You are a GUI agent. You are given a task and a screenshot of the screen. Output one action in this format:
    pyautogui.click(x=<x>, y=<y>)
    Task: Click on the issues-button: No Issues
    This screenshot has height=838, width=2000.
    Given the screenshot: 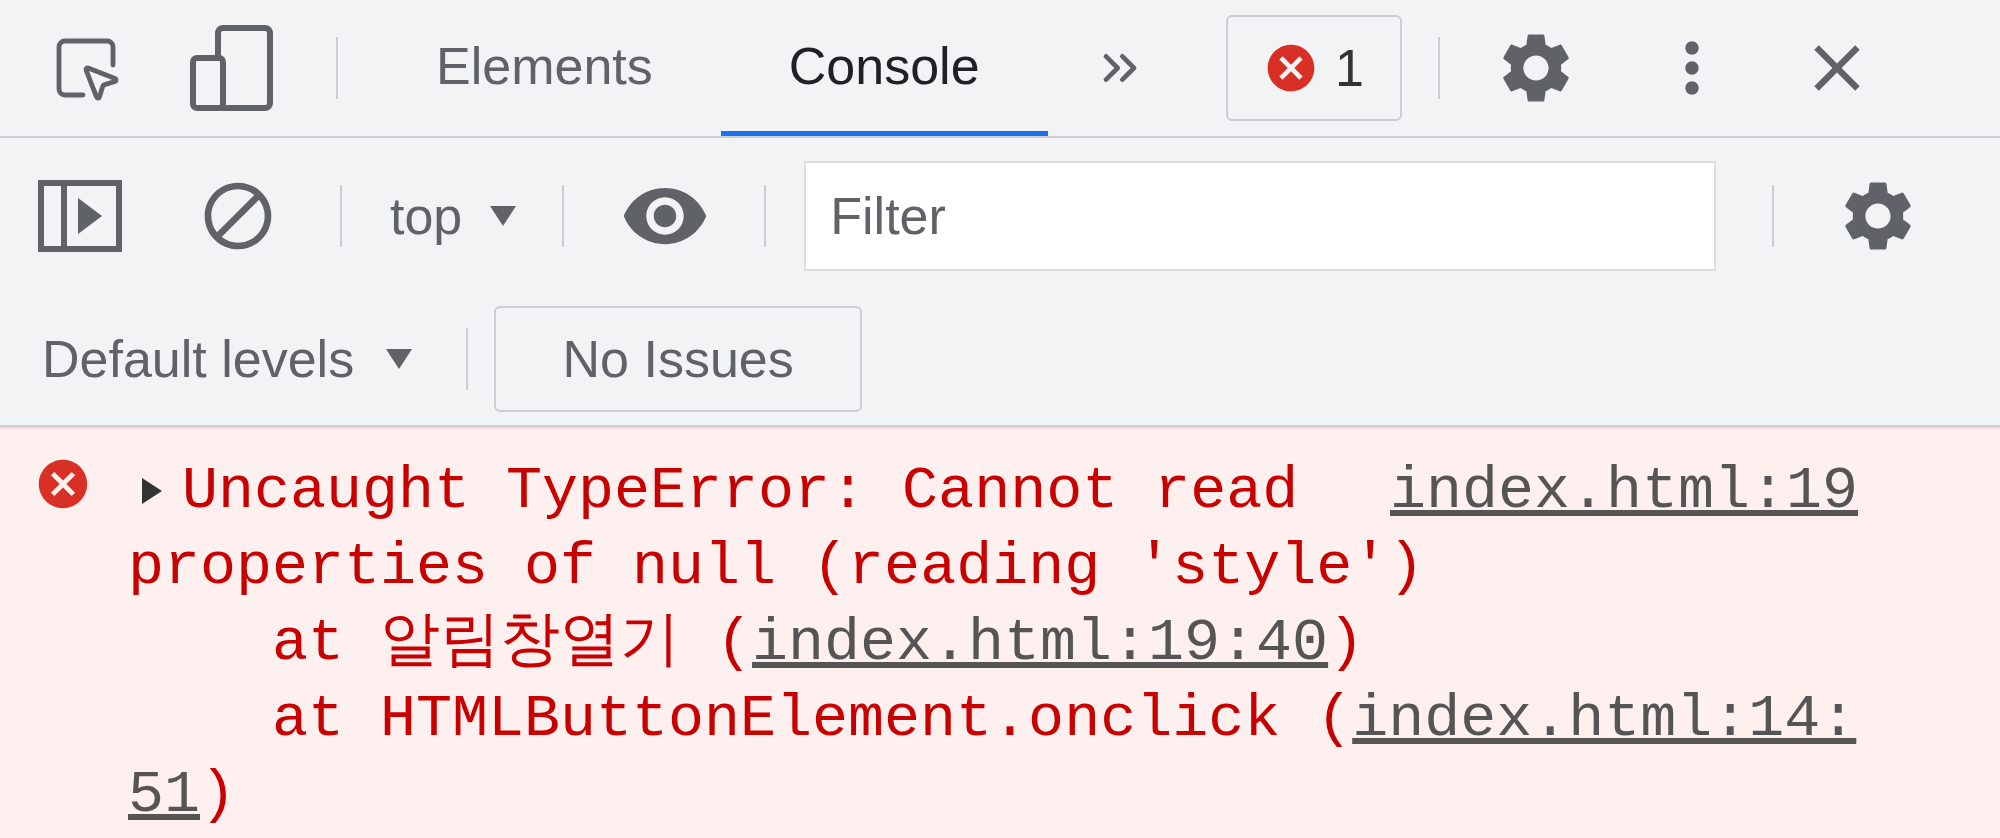 What is the action you would take?
    pyautogui.click(x=678, y=359)
    